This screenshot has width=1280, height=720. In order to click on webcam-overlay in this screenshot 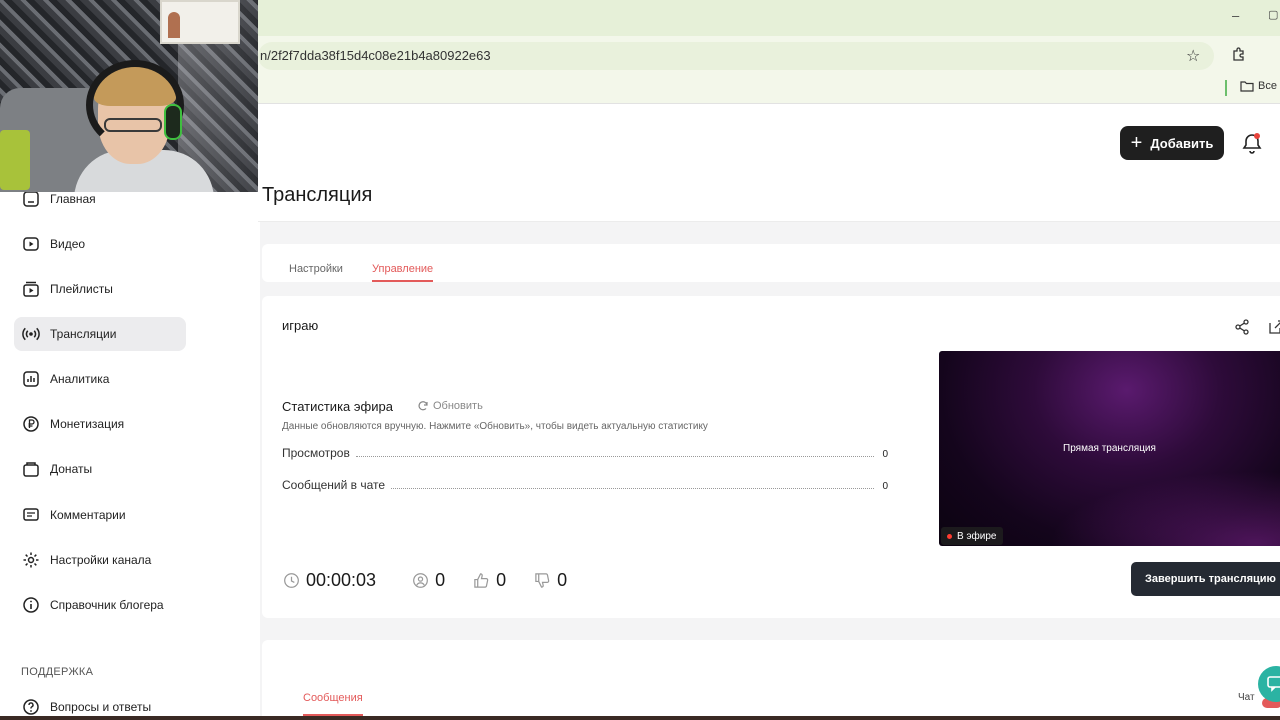, I will do `click(129, 96)`.